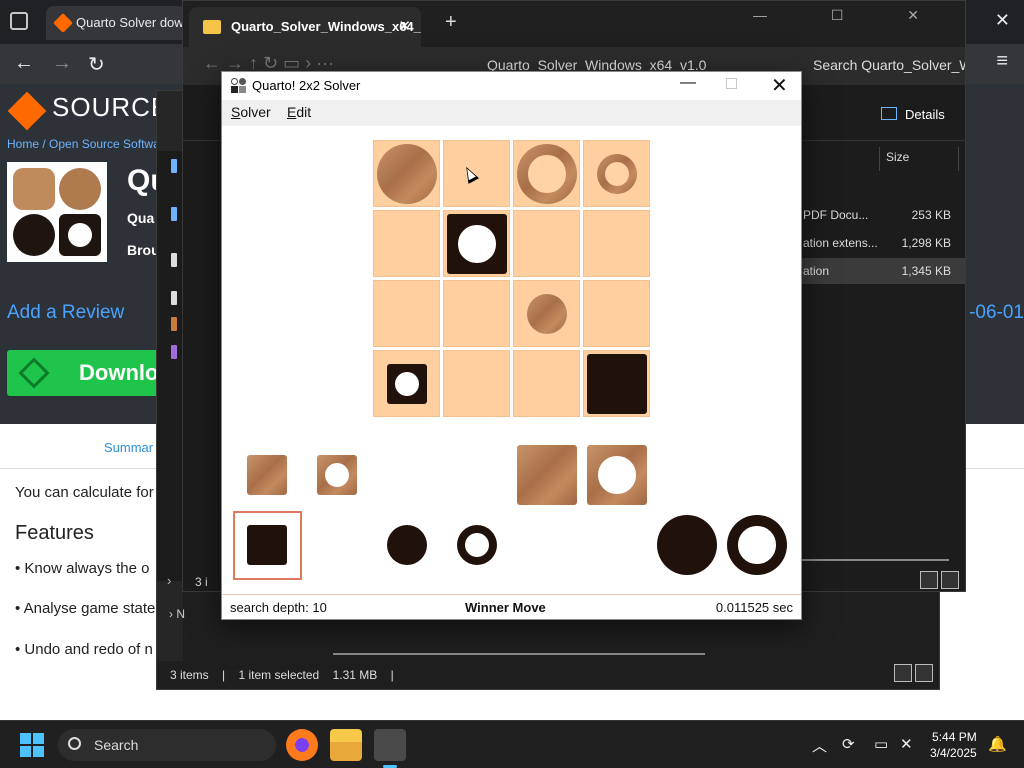 The image size is (1024, 768). I want to click on piece-wood-square-hollow-small, so click(337, 475).